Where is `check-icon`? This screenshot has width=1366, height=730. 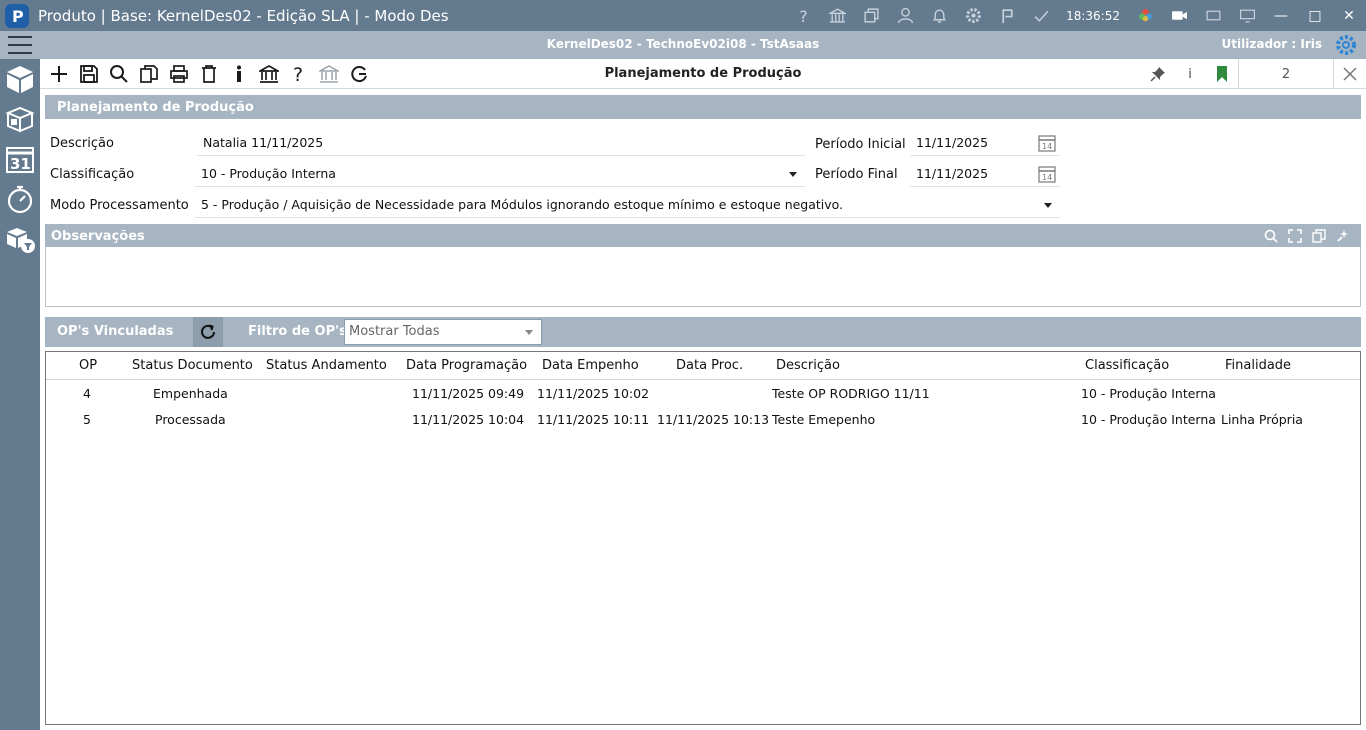
check-icon is located at coordinates (1041, 15).